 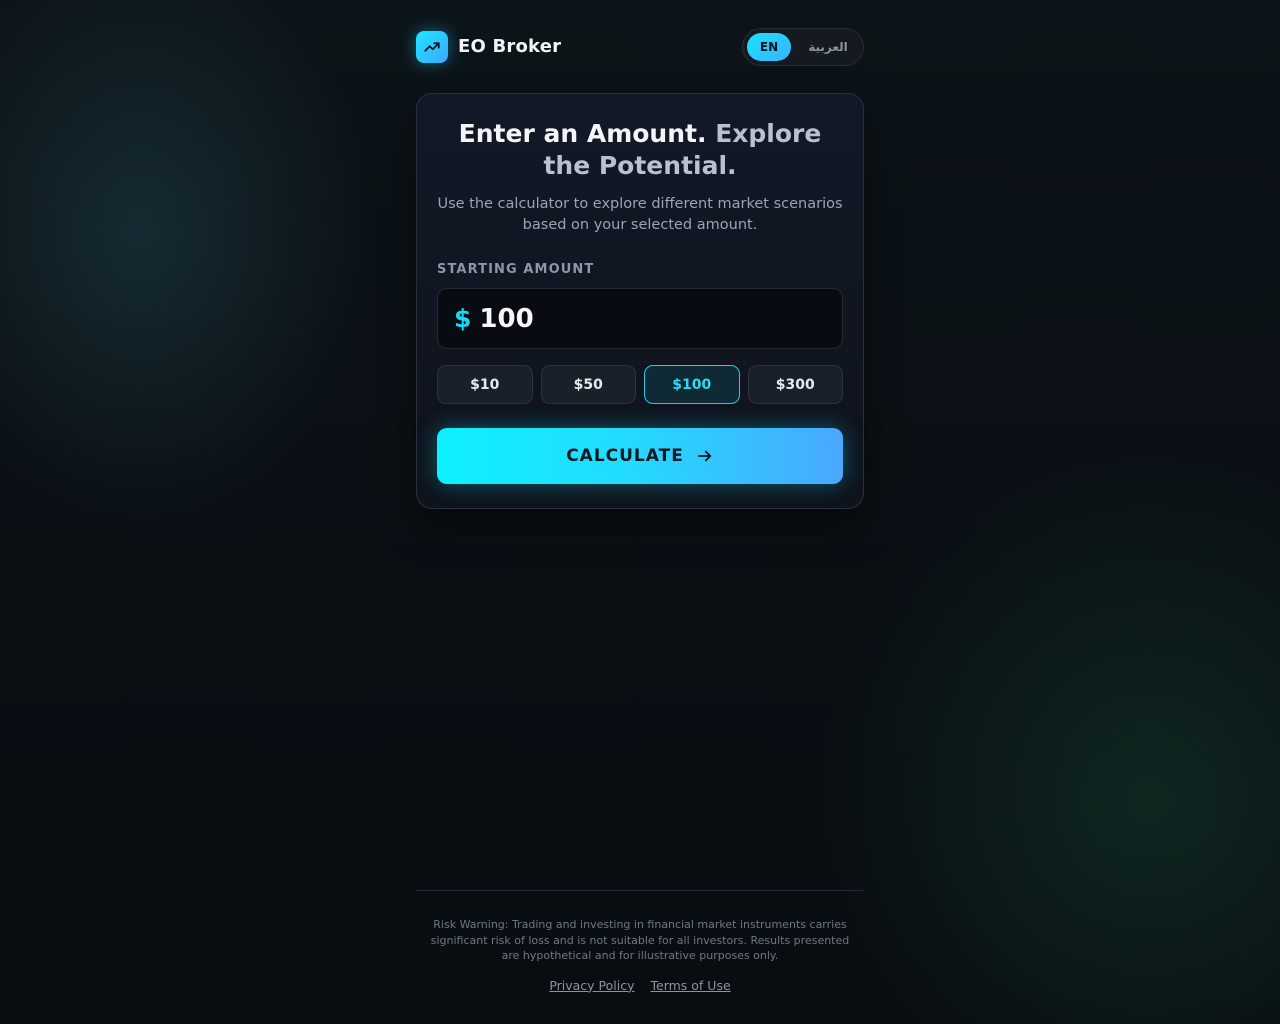 What do you see at coordinates (769, 46) in the screenshot?
I see `language-en-button: EN` at bounding box center [769, 46].